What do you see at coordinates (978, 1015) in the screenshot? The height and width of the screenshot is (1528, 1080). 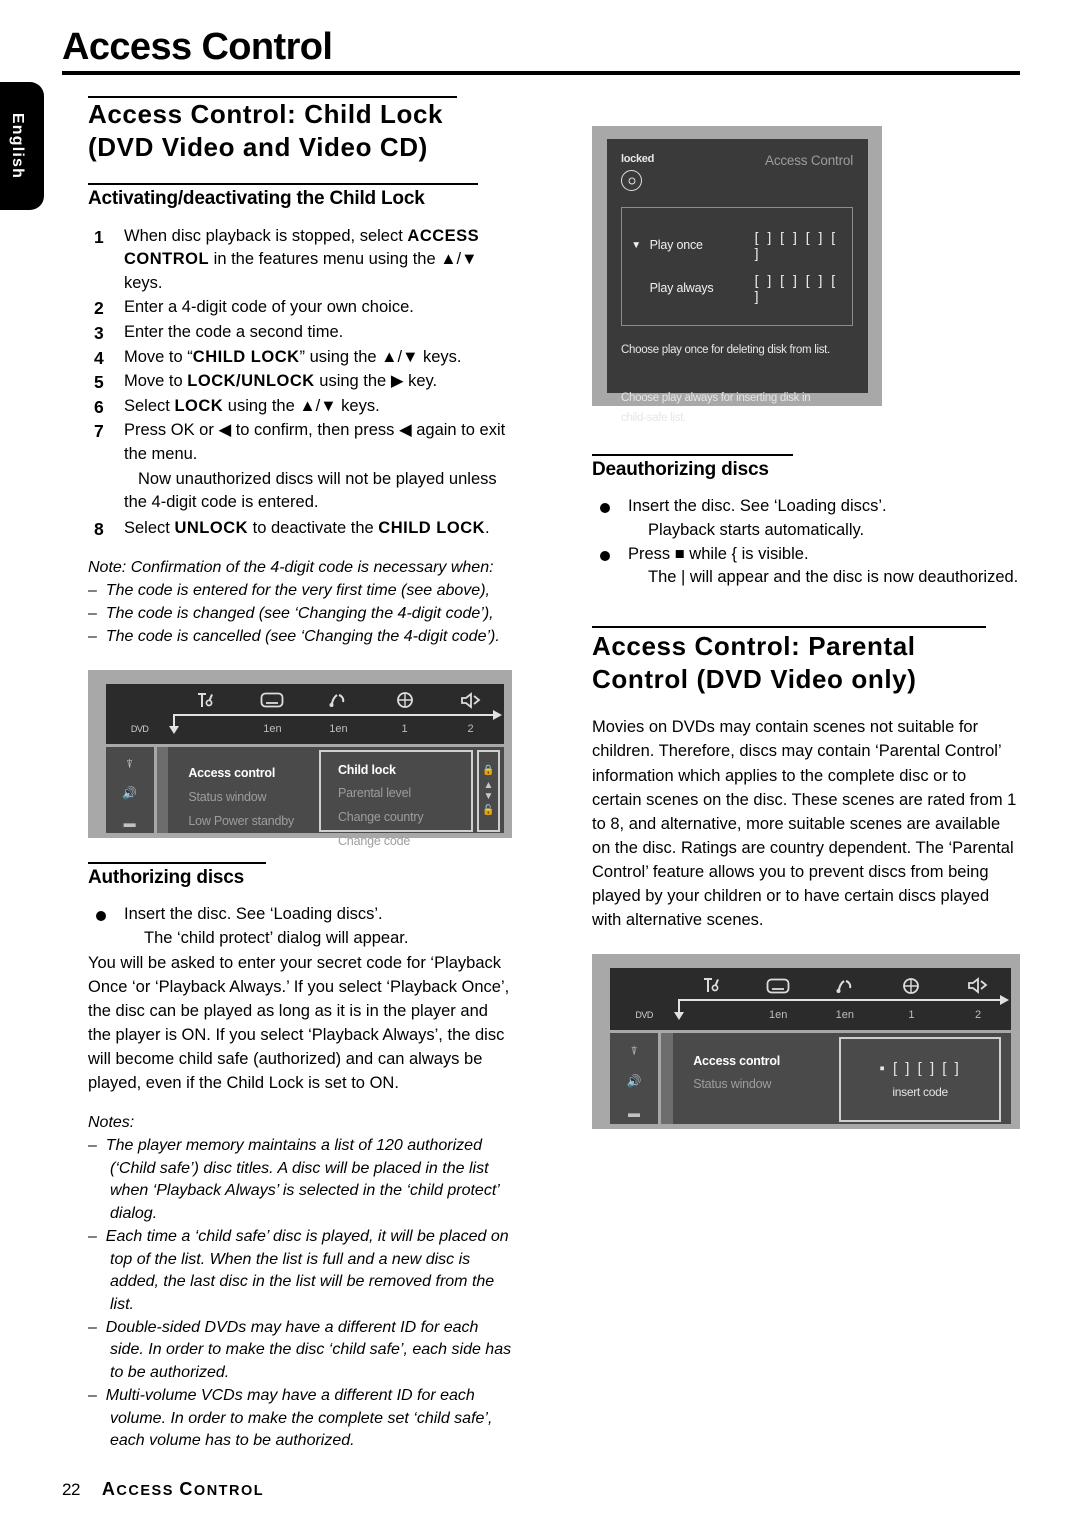 I see `menu-value: 2` at bounding box center [978, 1015].